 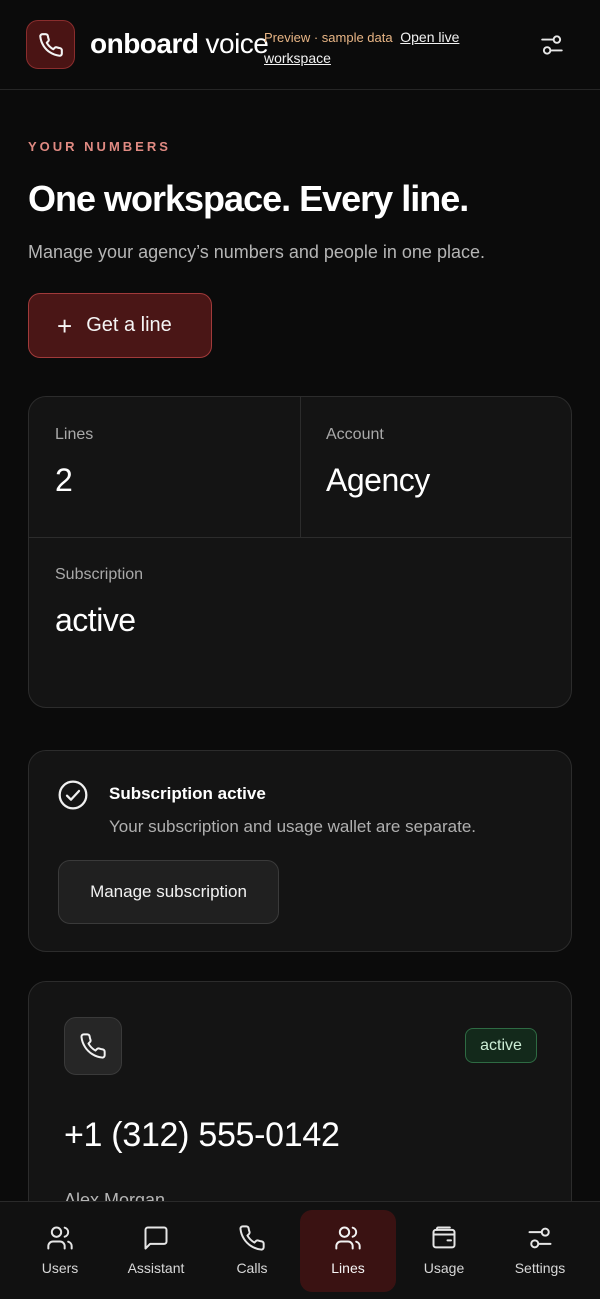 I want to click on nav-label: Assistant, so click(x=156, y=1268).